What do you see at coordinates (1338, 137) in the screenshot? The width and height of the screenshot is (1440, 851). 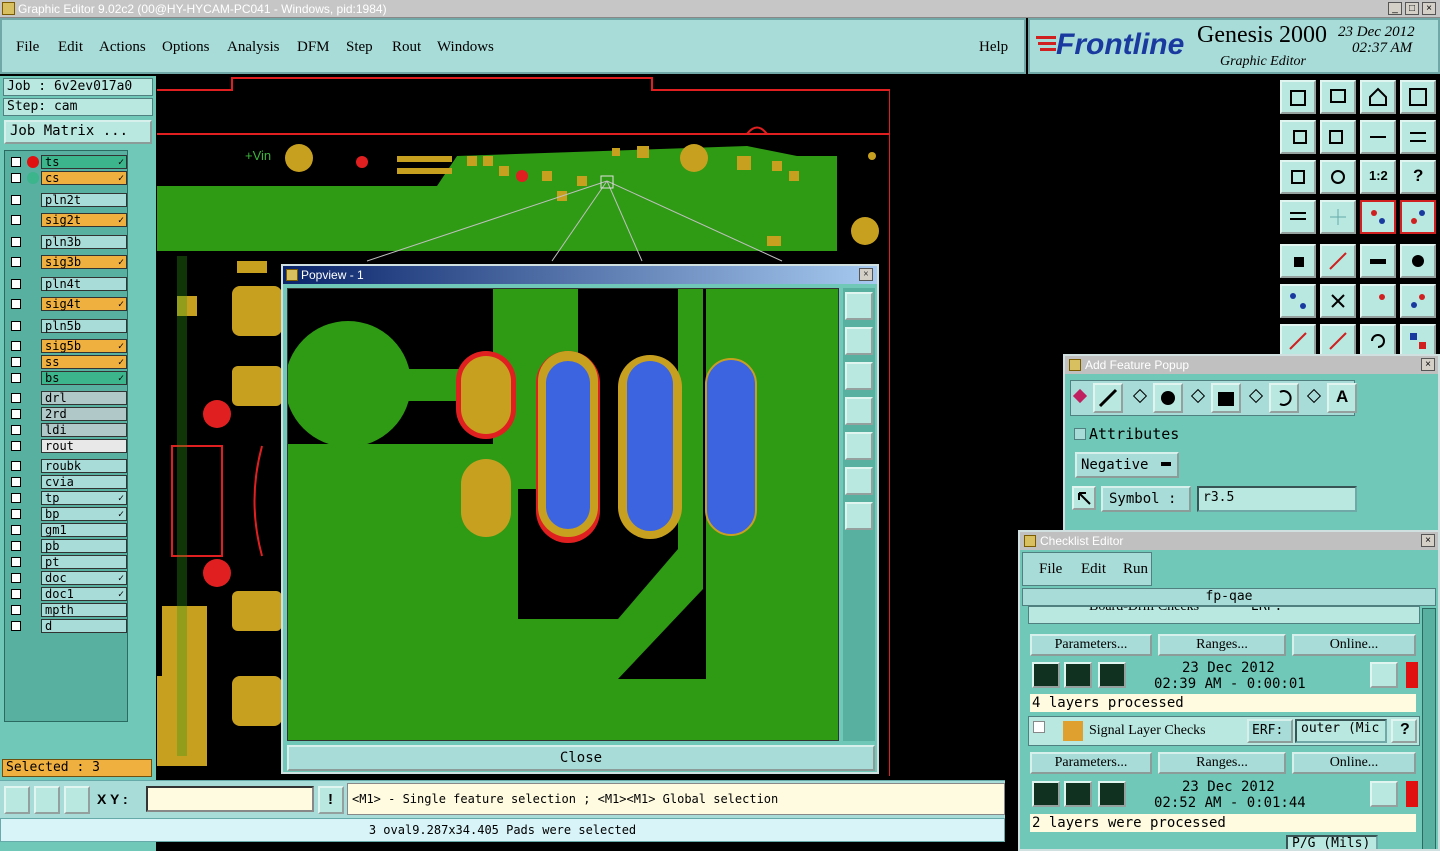 I see `pan-right-button` at bounding box center [1338, 137].